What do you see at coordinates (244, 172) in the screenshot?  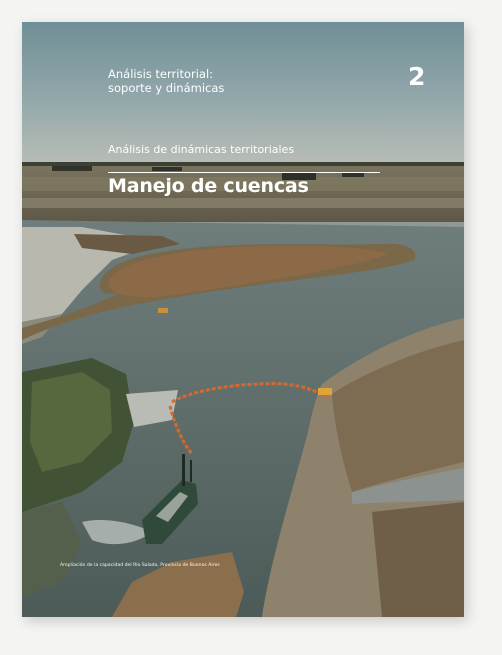 I see `title-divider` at bounding box center [244, 172].